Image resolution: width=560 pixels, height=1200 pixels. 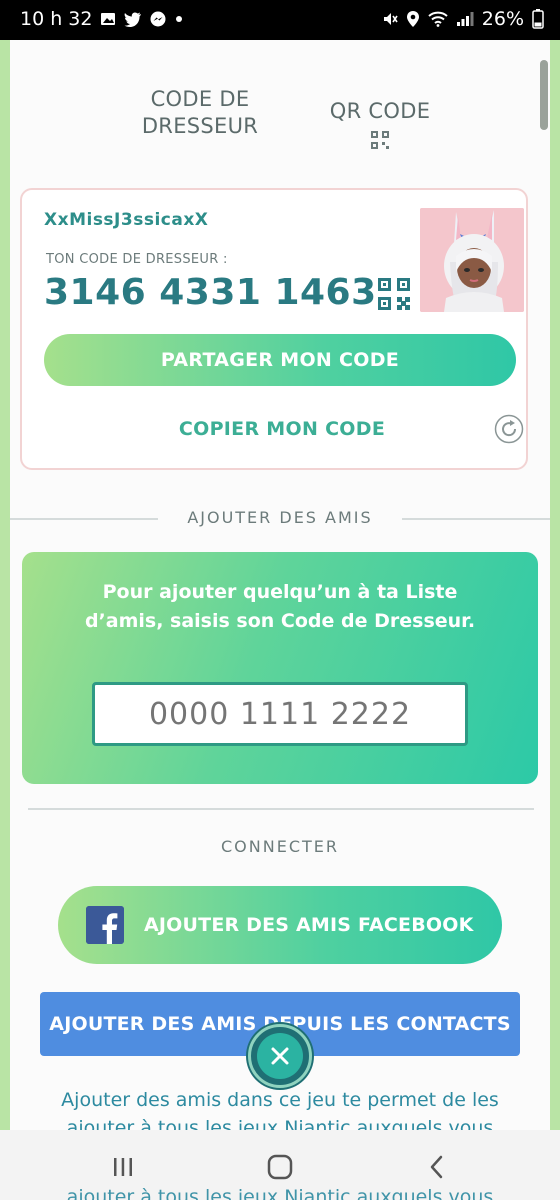 I want to click on status-bar: 10 h 32 26%, so click(x=280, y=20).